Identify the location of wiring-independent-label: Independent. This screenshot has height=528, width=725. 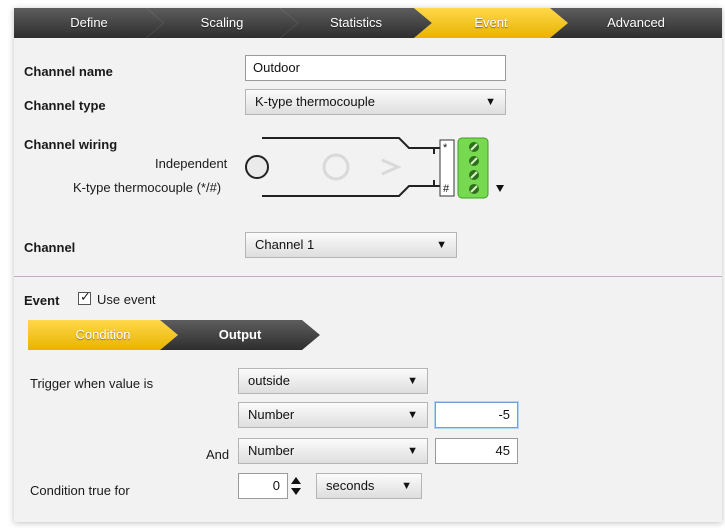
(191, 163).